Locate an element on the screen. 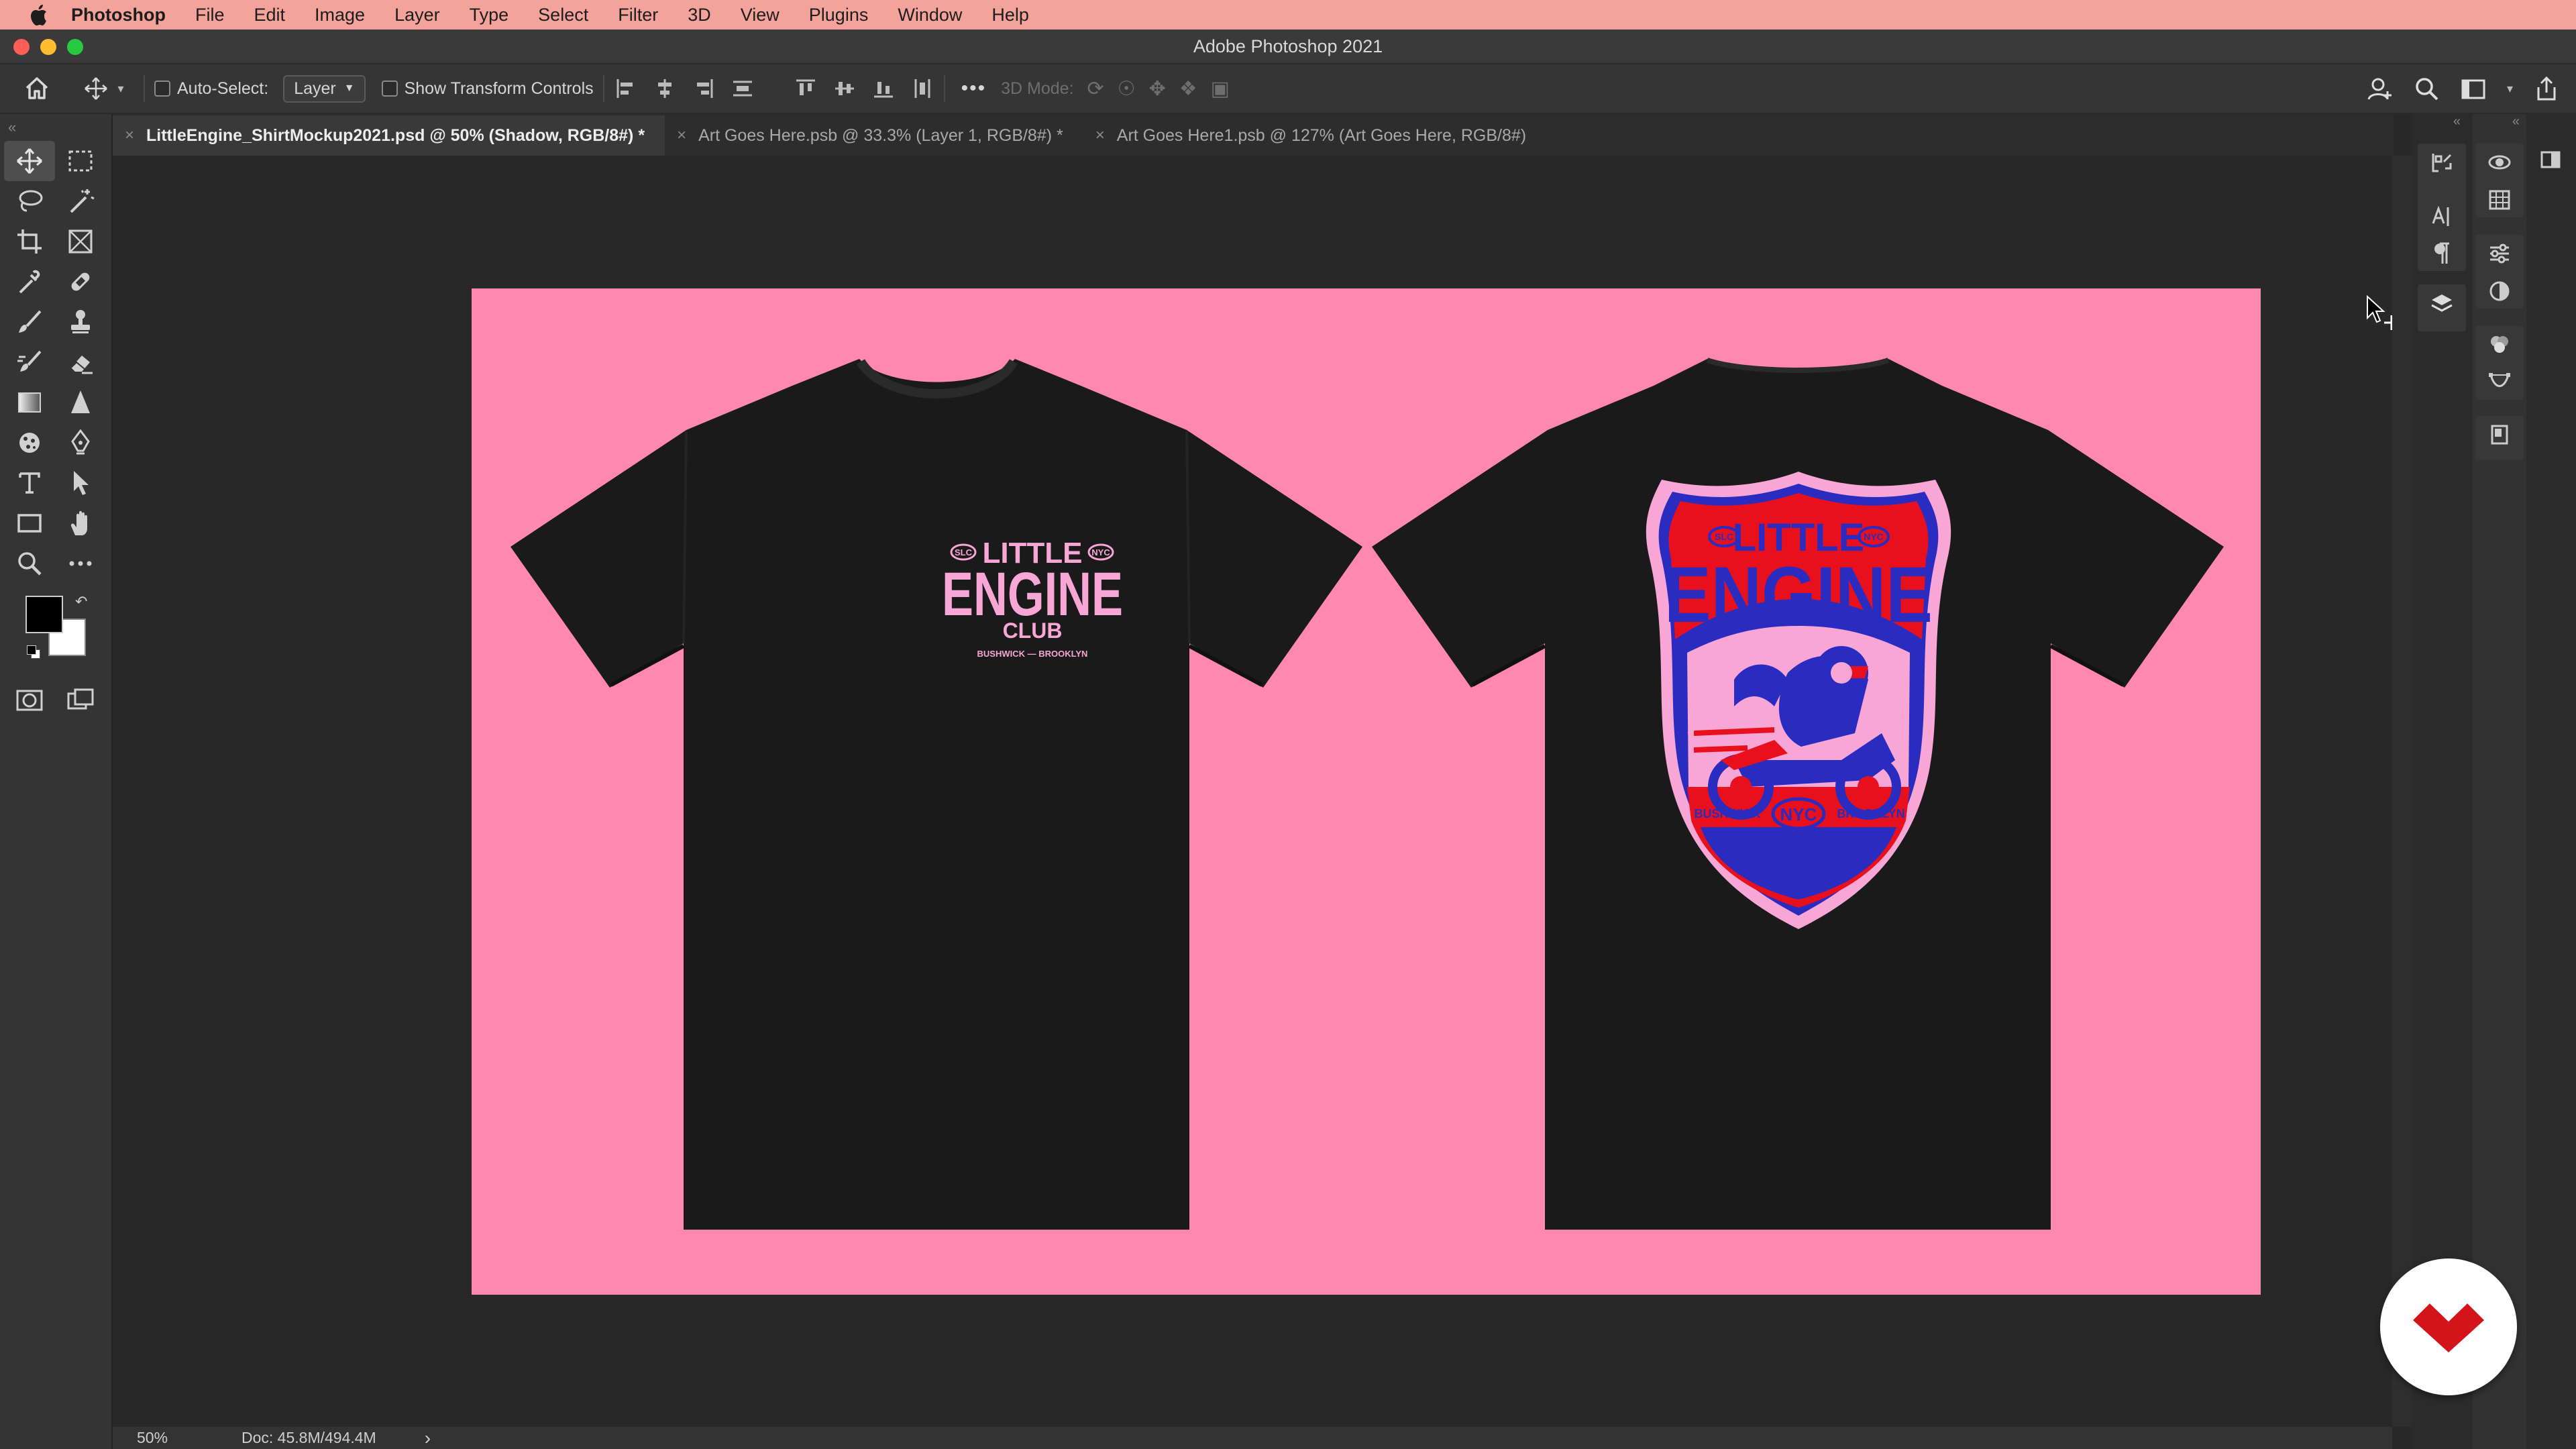 The image size is (2576, 1449). tool-preset-picker: ▾ is located at coordinates (104, 88).